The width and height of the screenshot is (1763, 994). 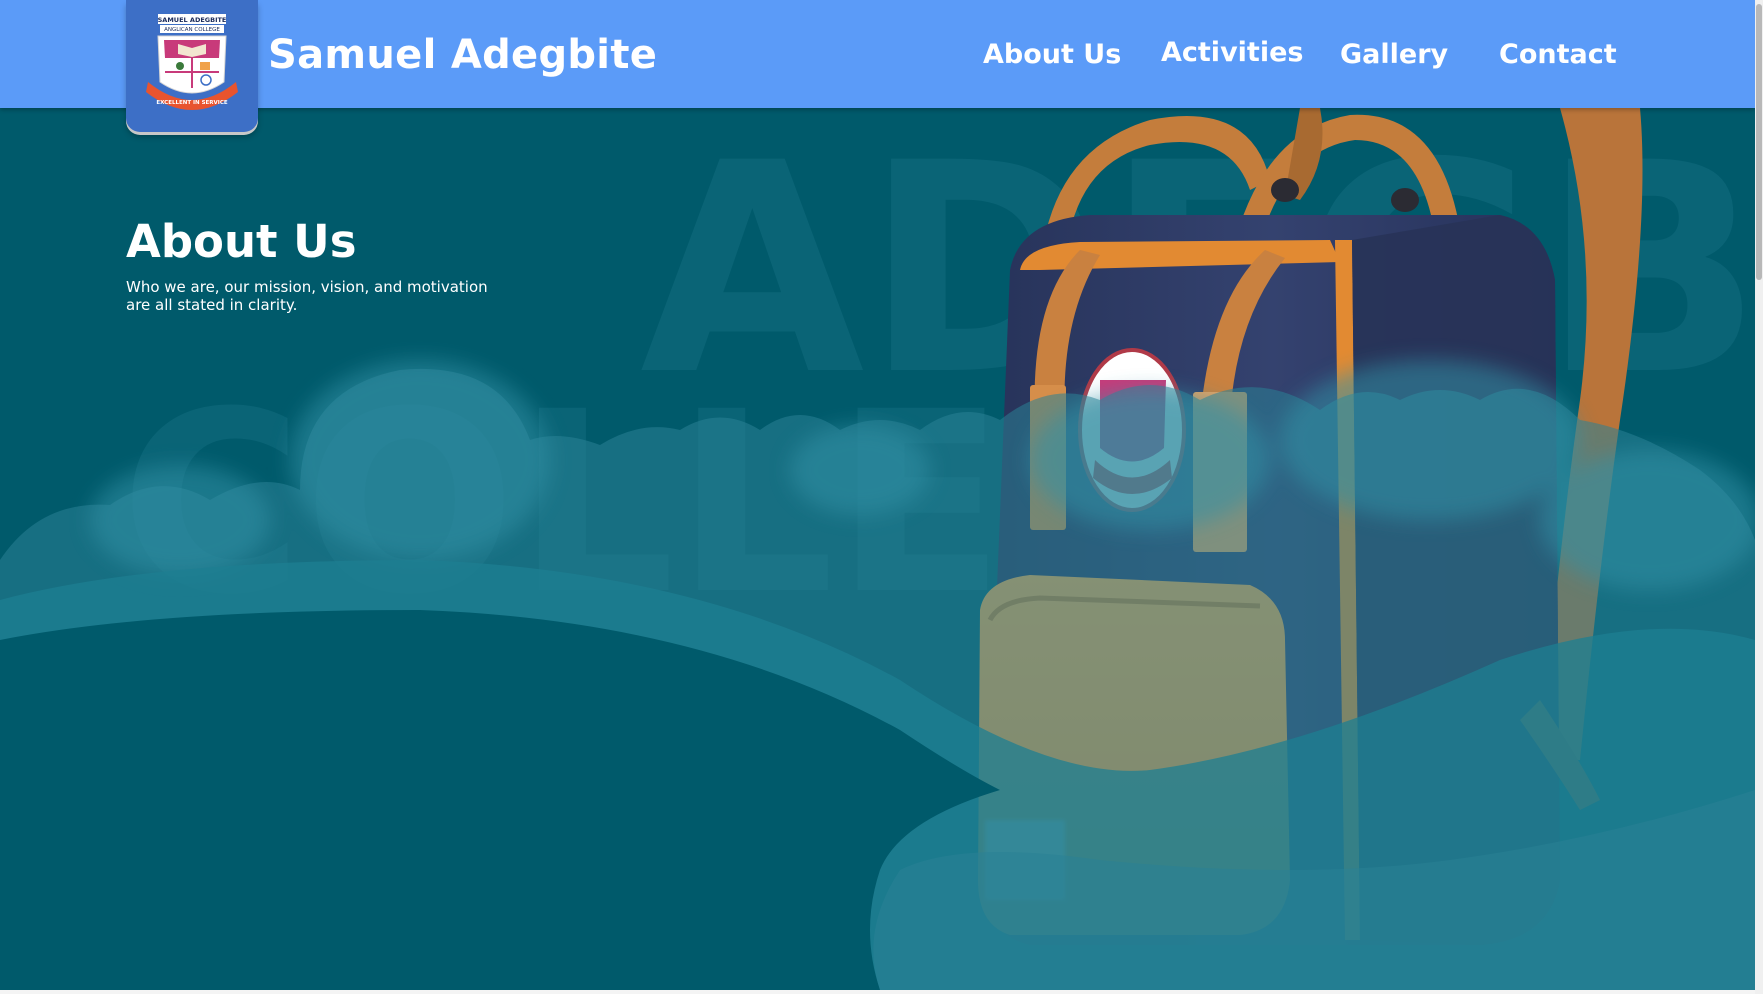 What do you see at coordinates (192, 30) in the screenshot?
I see `logo-sub-text: ANGLICAN COLLEGE` at bounding box center [192, 30].